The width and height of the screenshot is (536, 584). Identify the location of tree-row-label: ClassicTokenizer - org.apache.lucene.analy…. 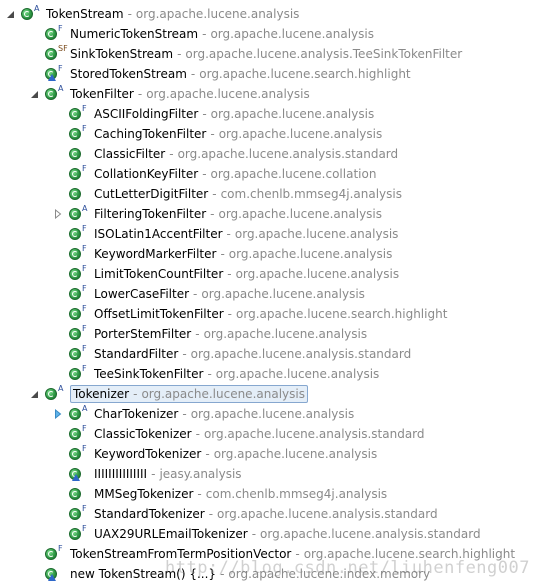
(259, 434).